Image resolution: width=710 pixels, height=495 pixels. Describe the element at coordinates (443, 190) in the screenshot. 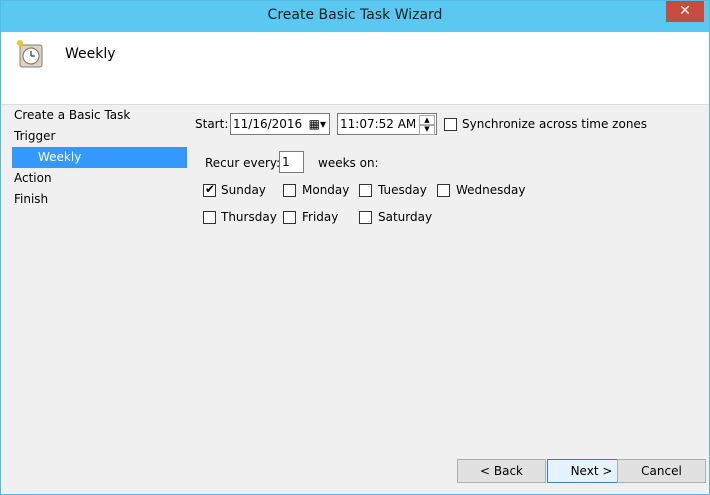

I see `wednesday-checkbox` at that location.